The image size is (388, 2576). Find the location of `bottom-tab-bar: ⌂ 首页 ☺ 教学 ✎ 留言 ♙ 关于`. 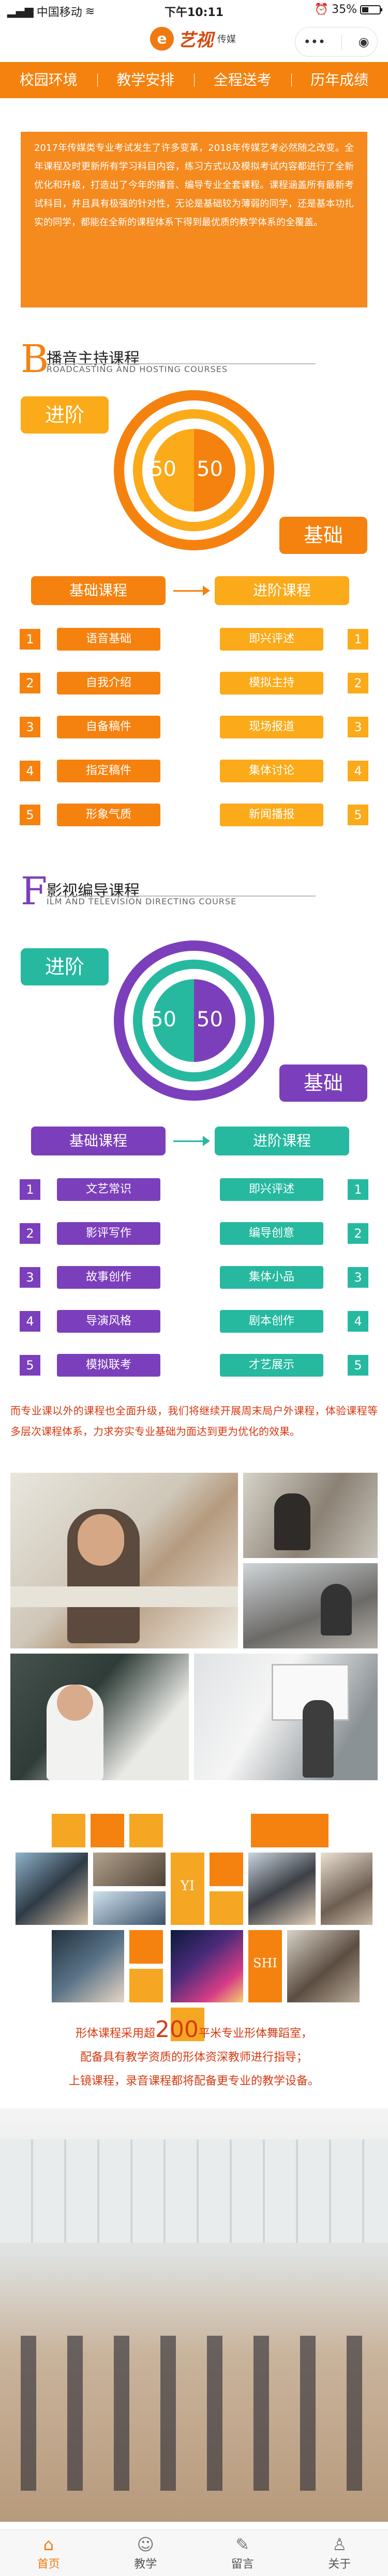

bottom-tab-bar: ⌂ 首页 ☺ 教学 ✎ 留言 ♙ 关于 is located at coordinates (194, 2552).